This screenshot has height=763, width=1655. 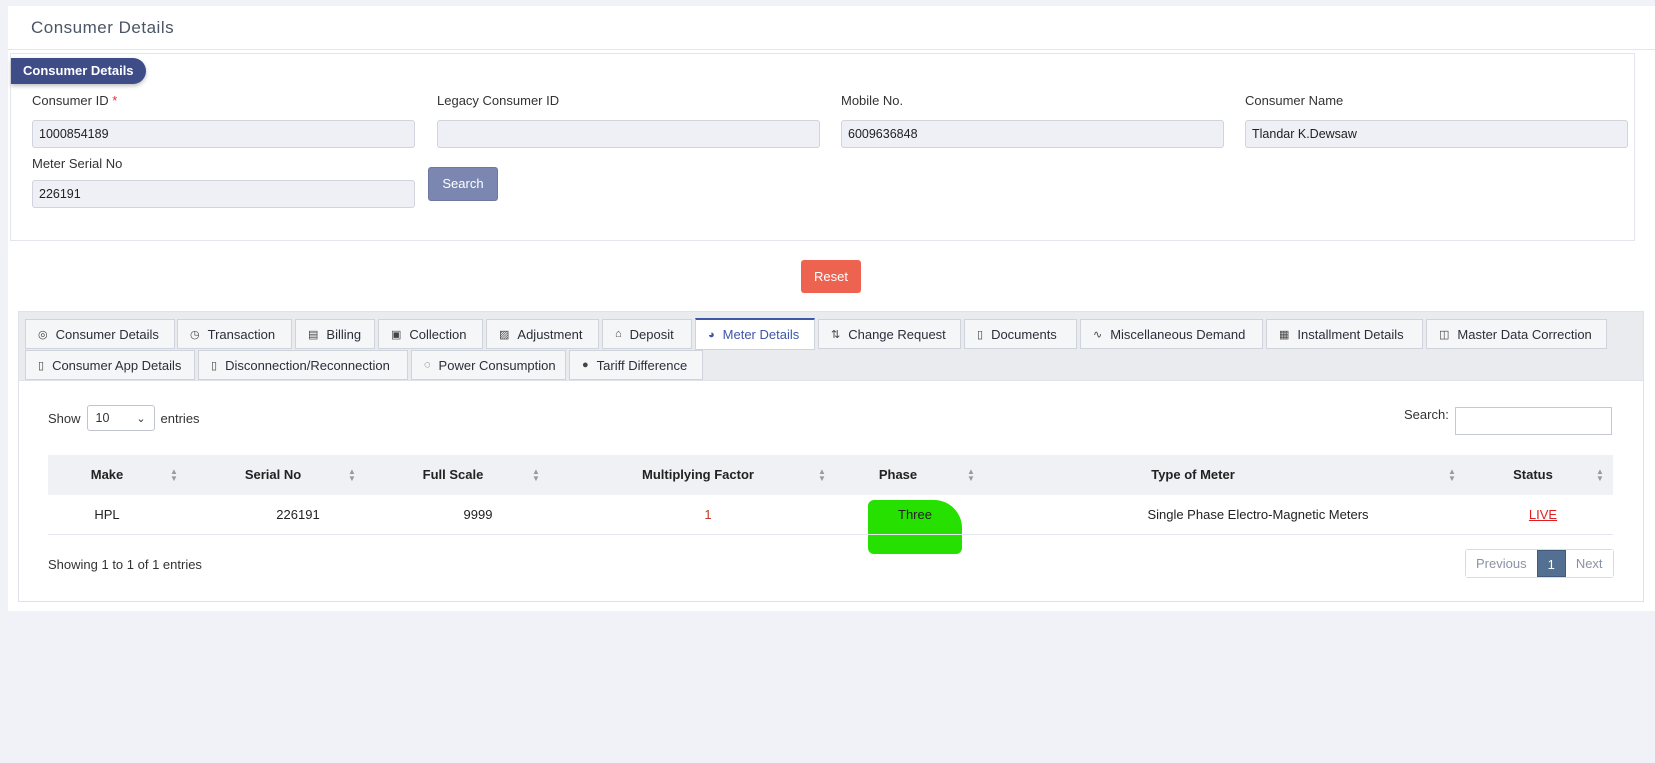 What do you see at coordinates (223, 194) in the screenshot?
I see `meter-serial-input` at bounding box center [223, 194].